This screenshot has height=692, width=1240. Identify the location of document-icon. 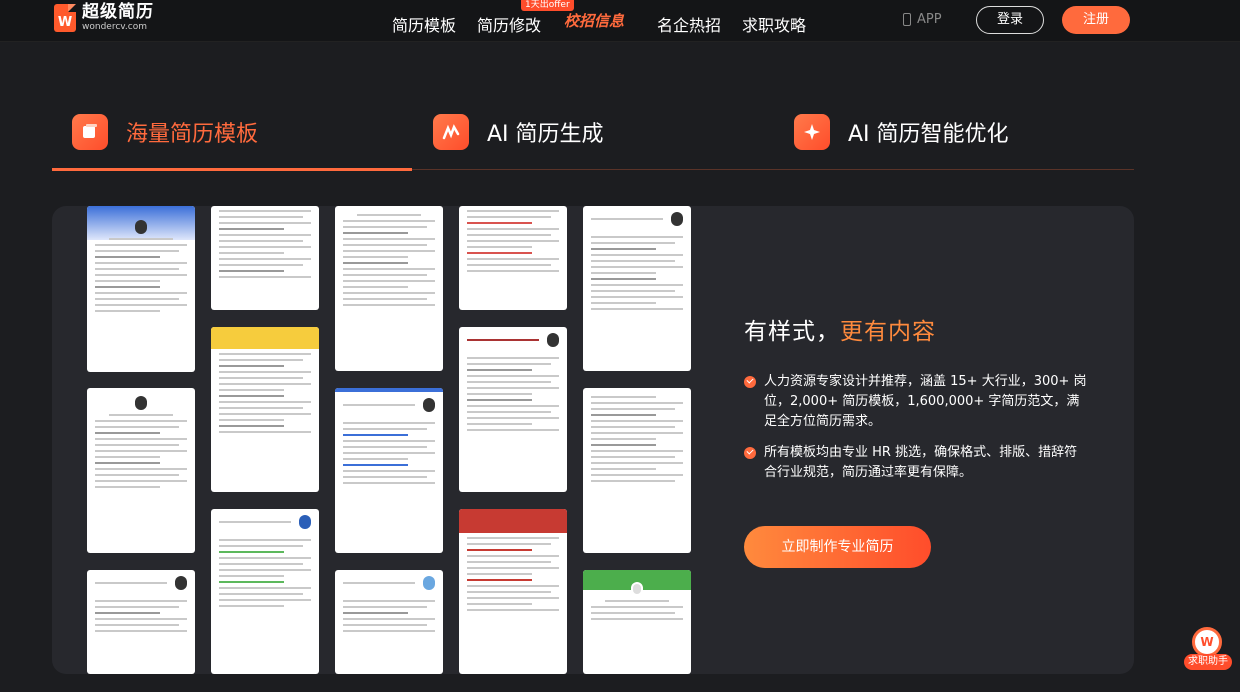
(90, 132).